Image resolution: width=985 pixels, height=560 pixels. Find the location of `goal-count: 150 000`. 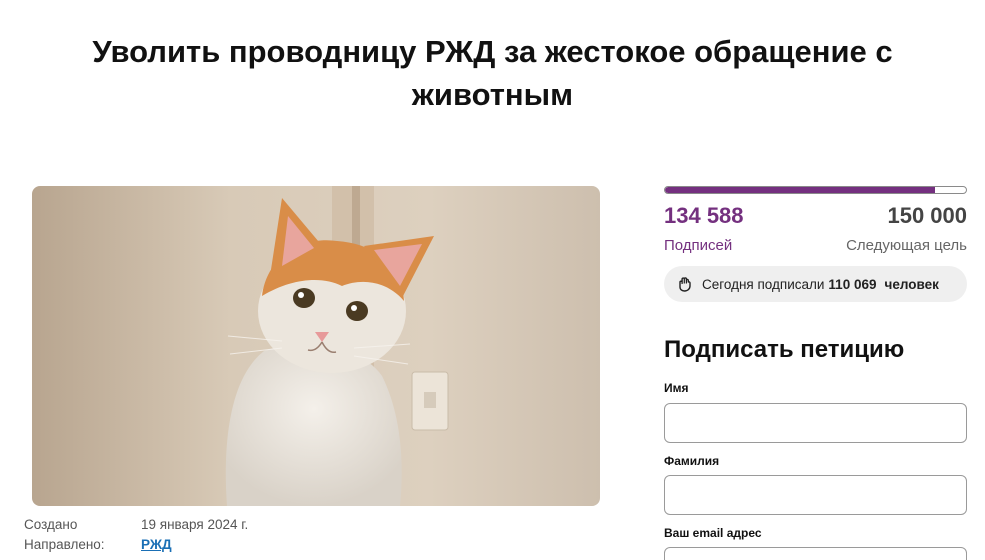

goal-count: 150 000 is located at coordinates (927, 215).